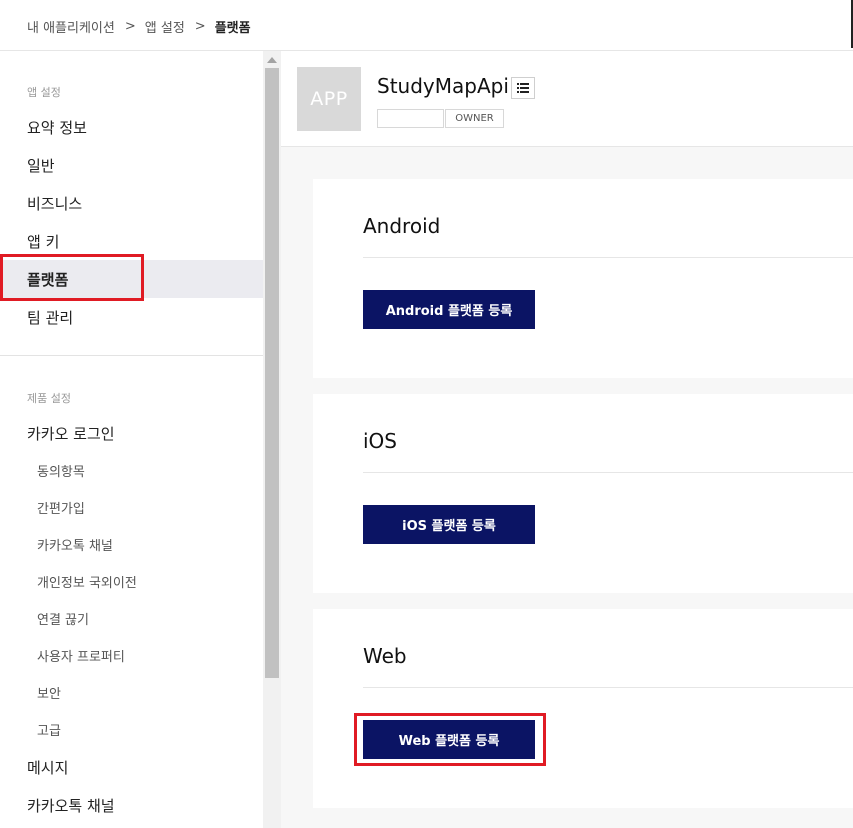 The image size is (853, 828). I want to click on sidebar-subitem-consent: 동의항목, so click(131, 470).